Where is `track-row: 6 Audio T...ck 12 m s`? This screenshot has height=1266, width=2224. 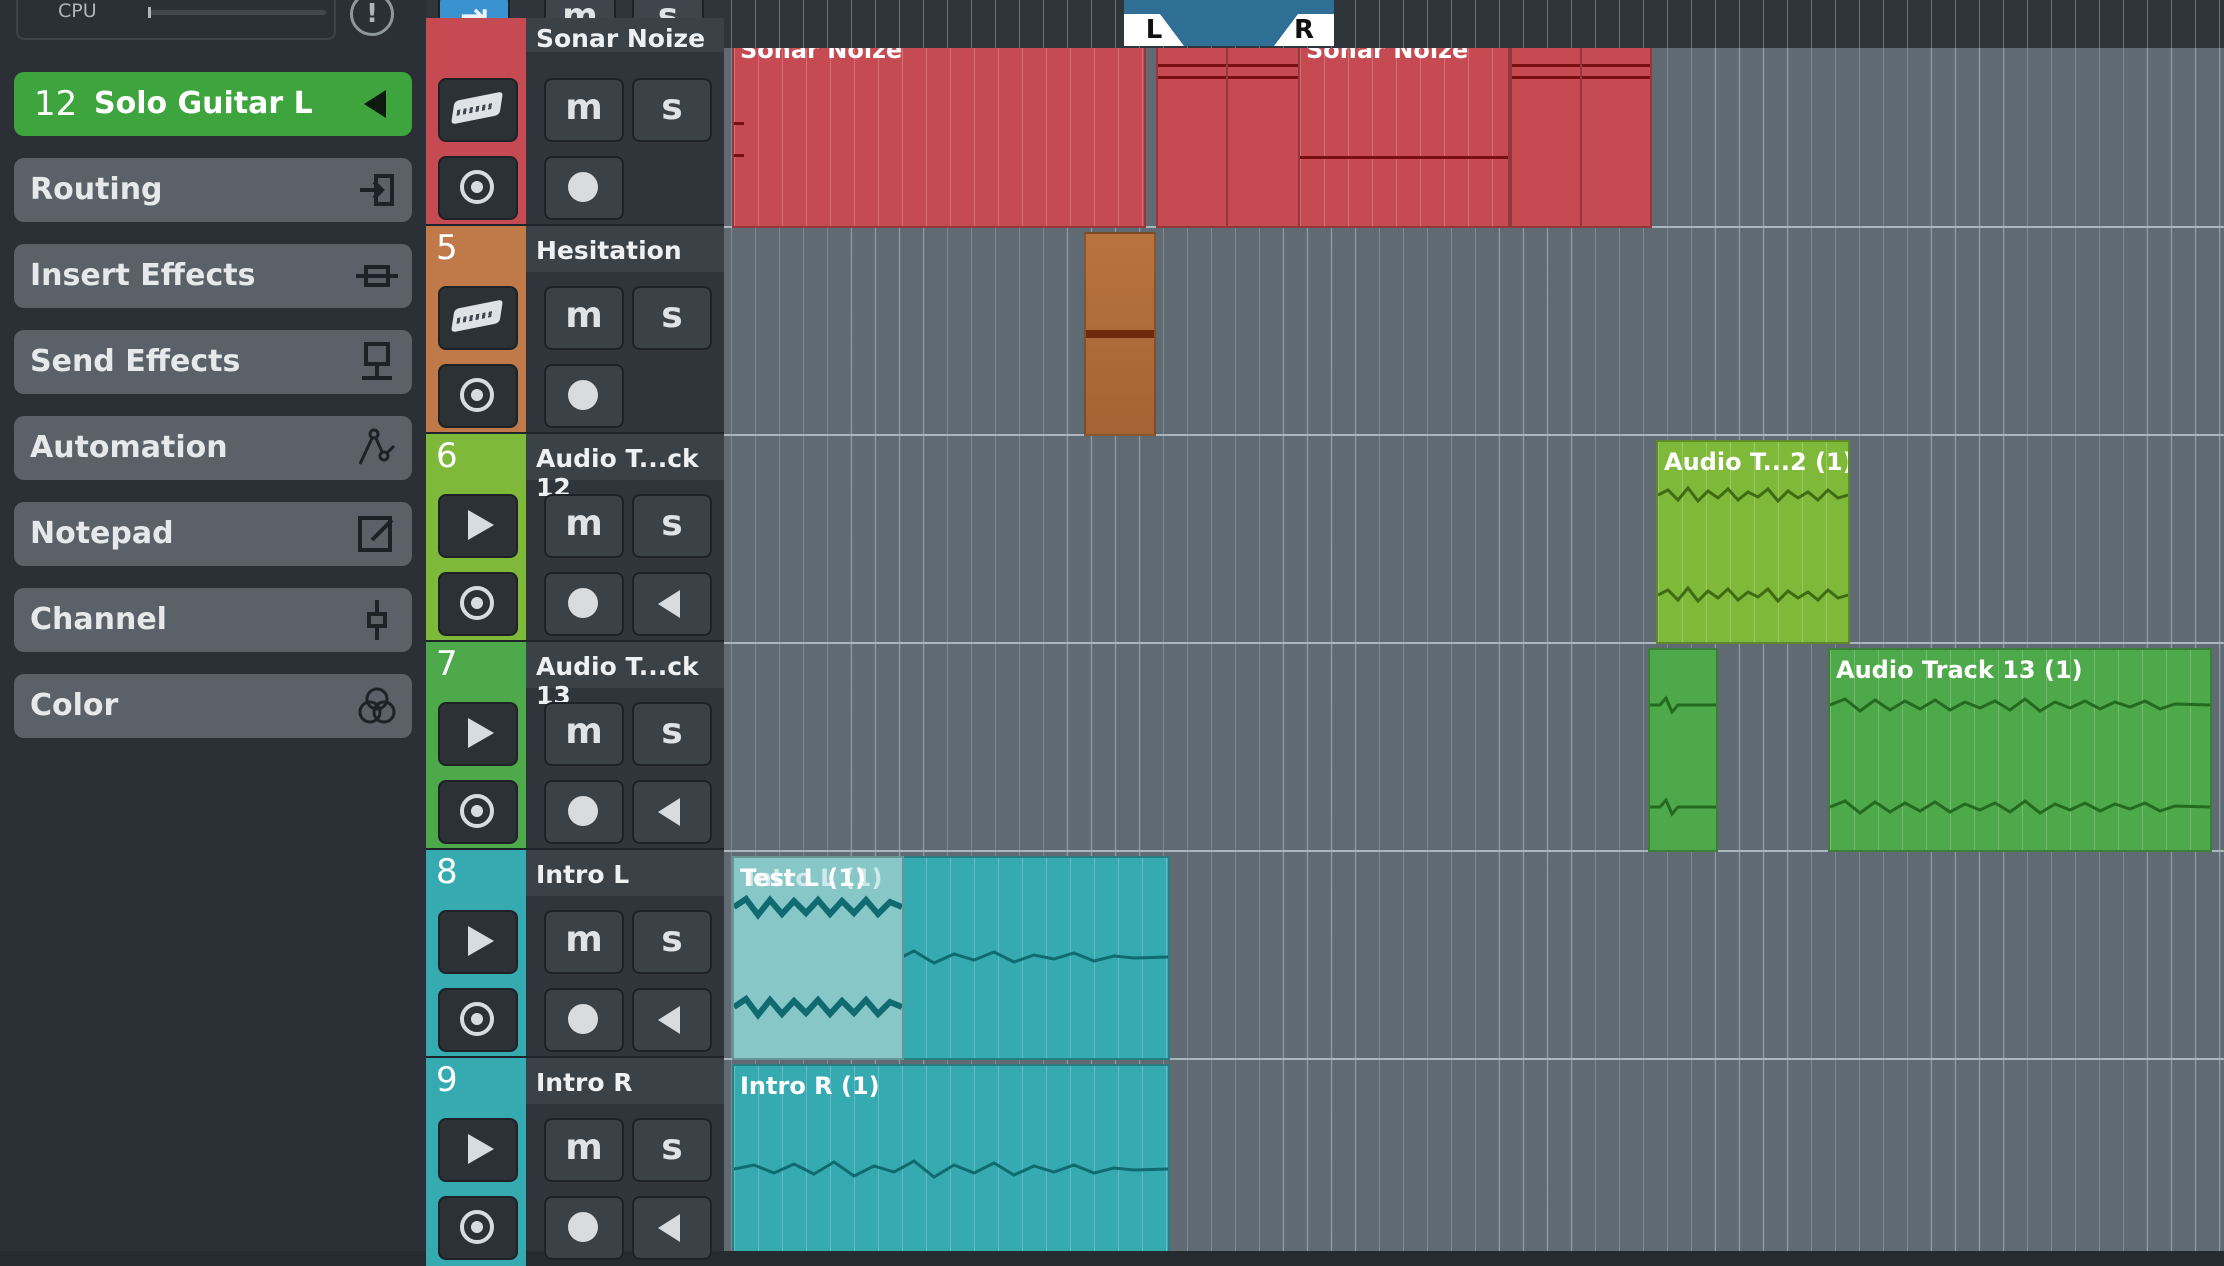
track-row: 6 Audio T...ck 12 m s is located at coordinates (575, 538).